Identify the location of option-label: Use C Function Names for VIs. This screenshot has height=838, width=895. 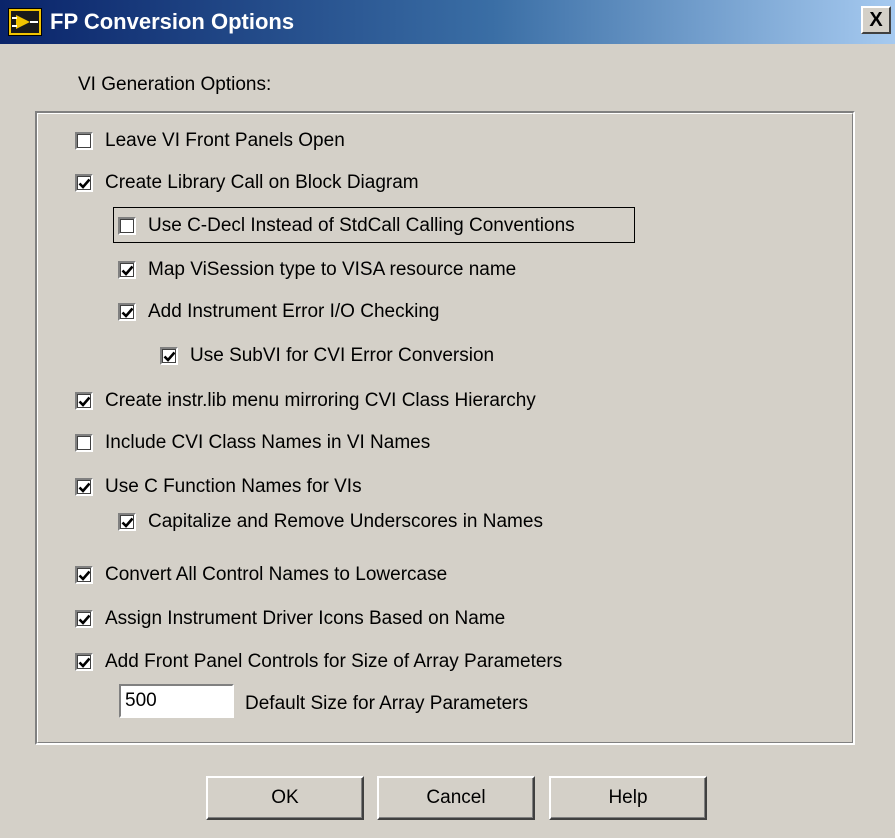
(233, 486).